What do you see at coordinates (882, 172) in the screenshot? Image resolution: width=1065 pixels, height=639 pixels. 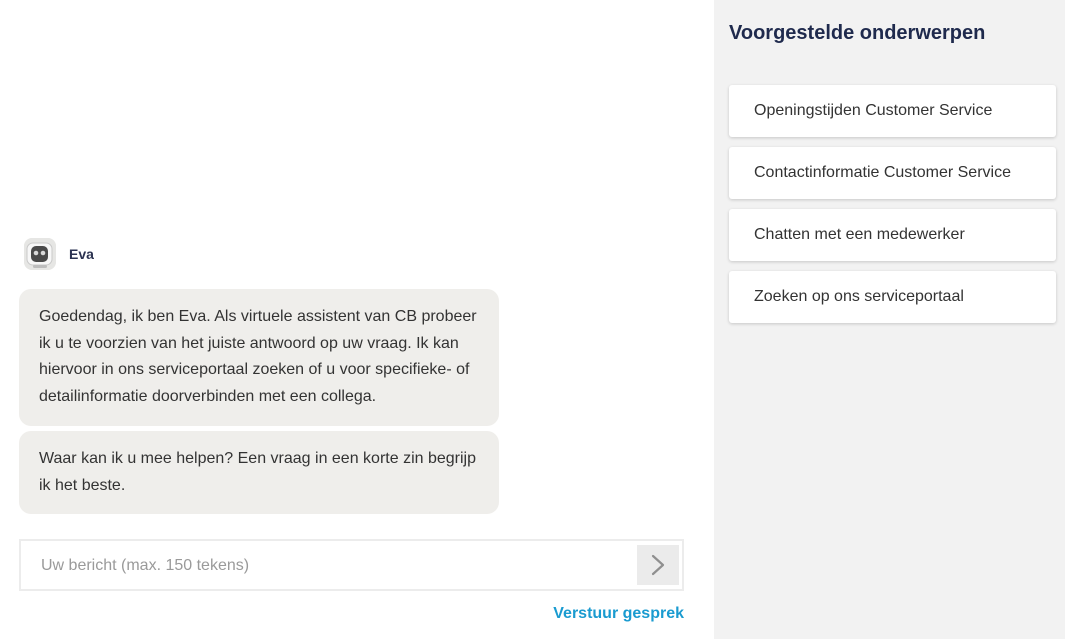 I see `suggestion-label: Contactinformatie Customer Service` at bounding box center [882, 172].